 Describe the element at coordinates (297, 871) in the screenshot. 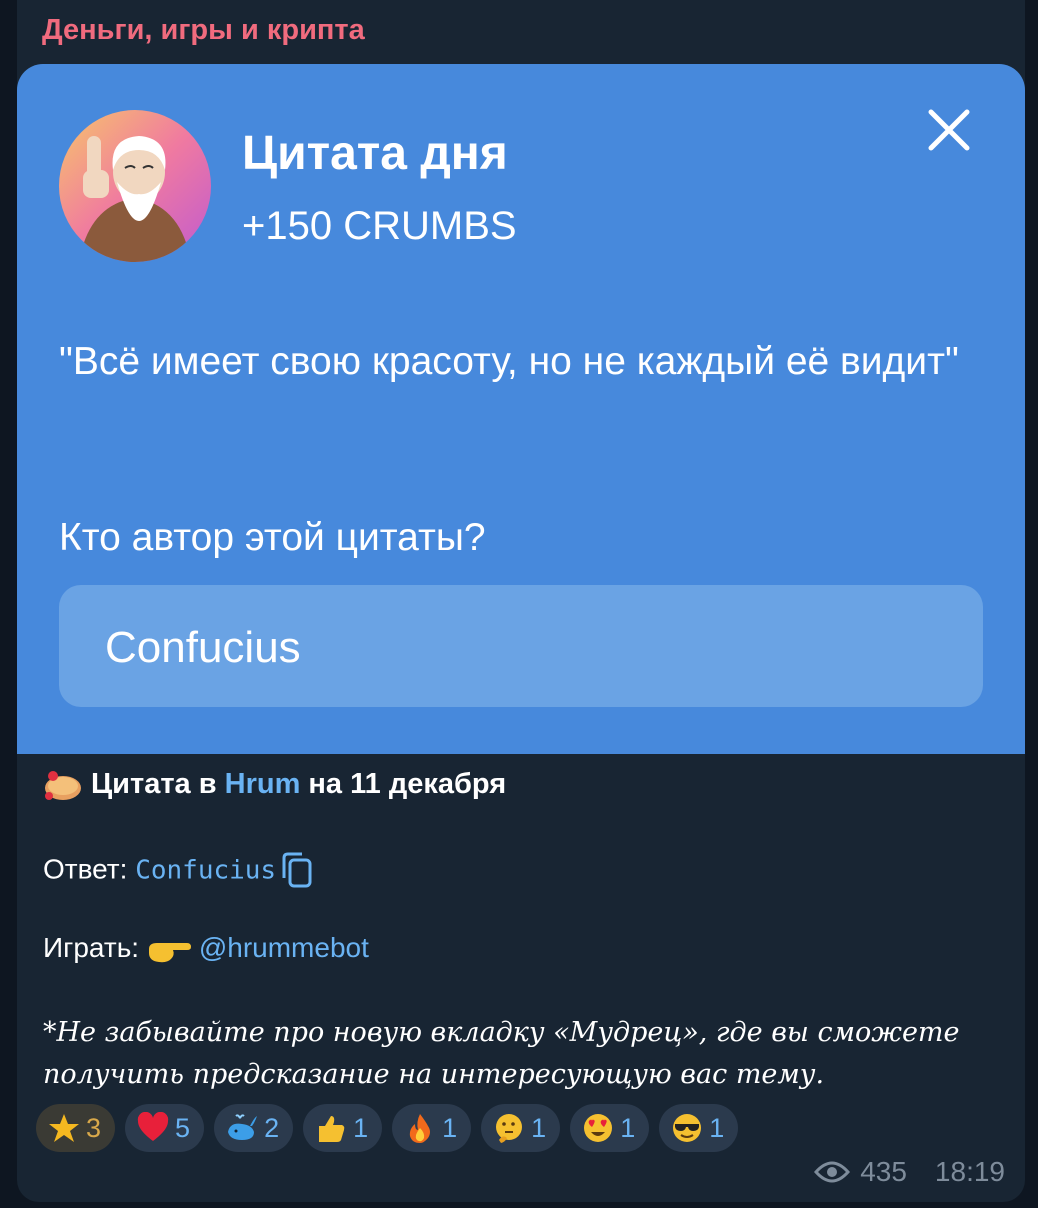

I see `copy-icon` at that location.